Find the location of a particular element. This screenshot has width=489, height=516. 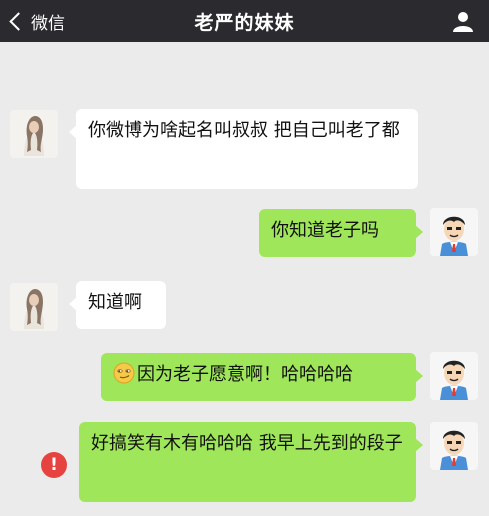

title-bar: 微信 老严的妹妹 is located at coordinates (244, 21).